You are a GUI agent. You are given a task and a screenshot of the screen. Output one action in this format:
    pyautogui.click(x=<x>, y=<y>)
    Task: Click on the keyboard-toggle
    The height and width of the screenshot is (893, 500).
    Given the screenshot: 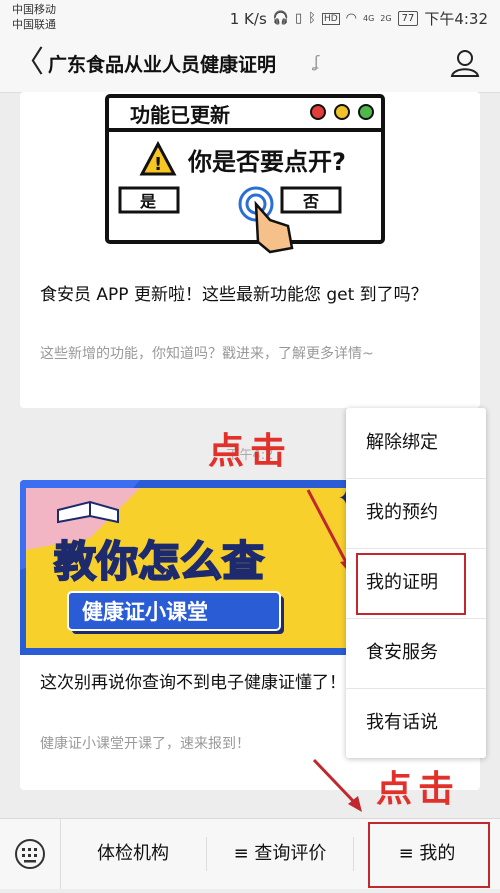 What is the action you would take?
    pyautogui.click(x=30, y=854)
    